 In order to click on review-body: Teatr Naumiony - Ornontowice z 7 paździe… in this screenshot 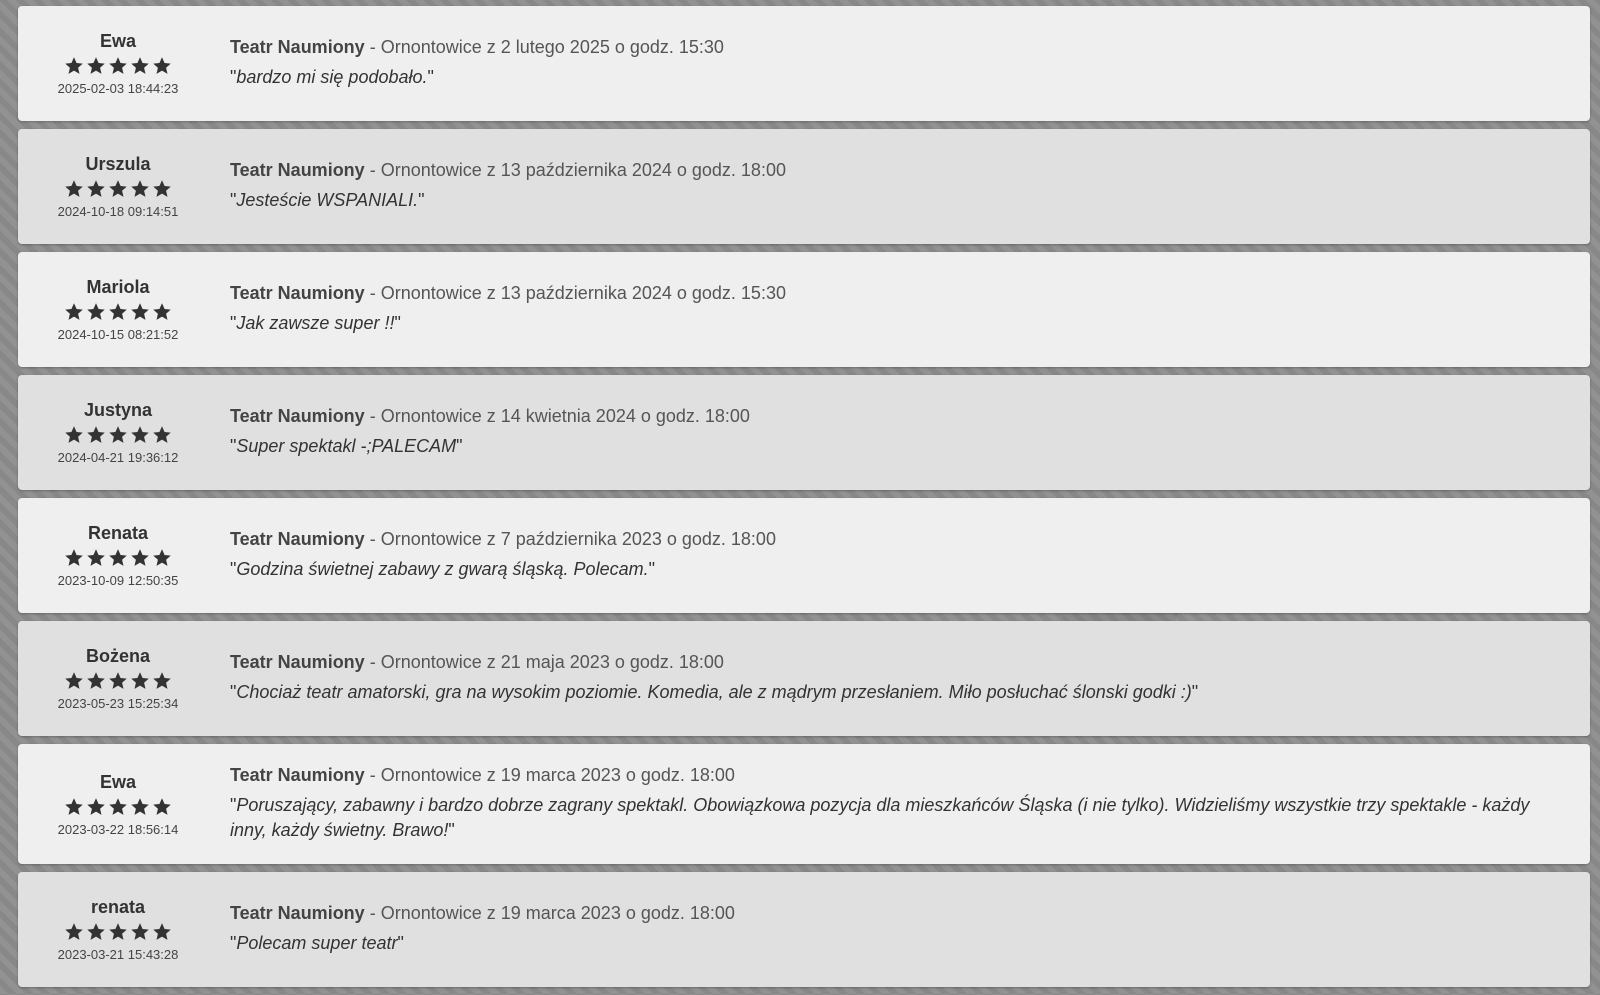, I will do `click(904, 555)`.